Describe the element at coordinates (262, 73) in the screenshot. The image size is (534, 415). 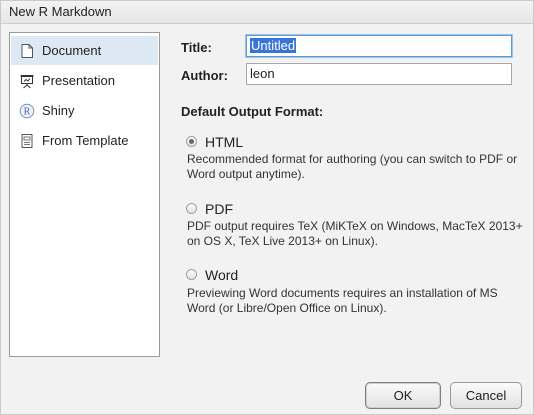
I see `author-input-value: leon` at that location.